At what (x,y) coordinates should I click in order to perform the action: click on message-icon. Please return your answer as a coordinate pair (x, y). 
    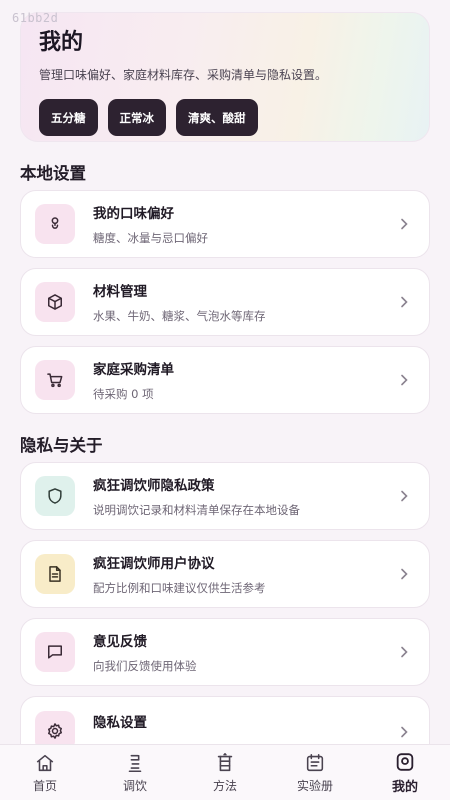
    Looking at the image, I should click on (55, 652).